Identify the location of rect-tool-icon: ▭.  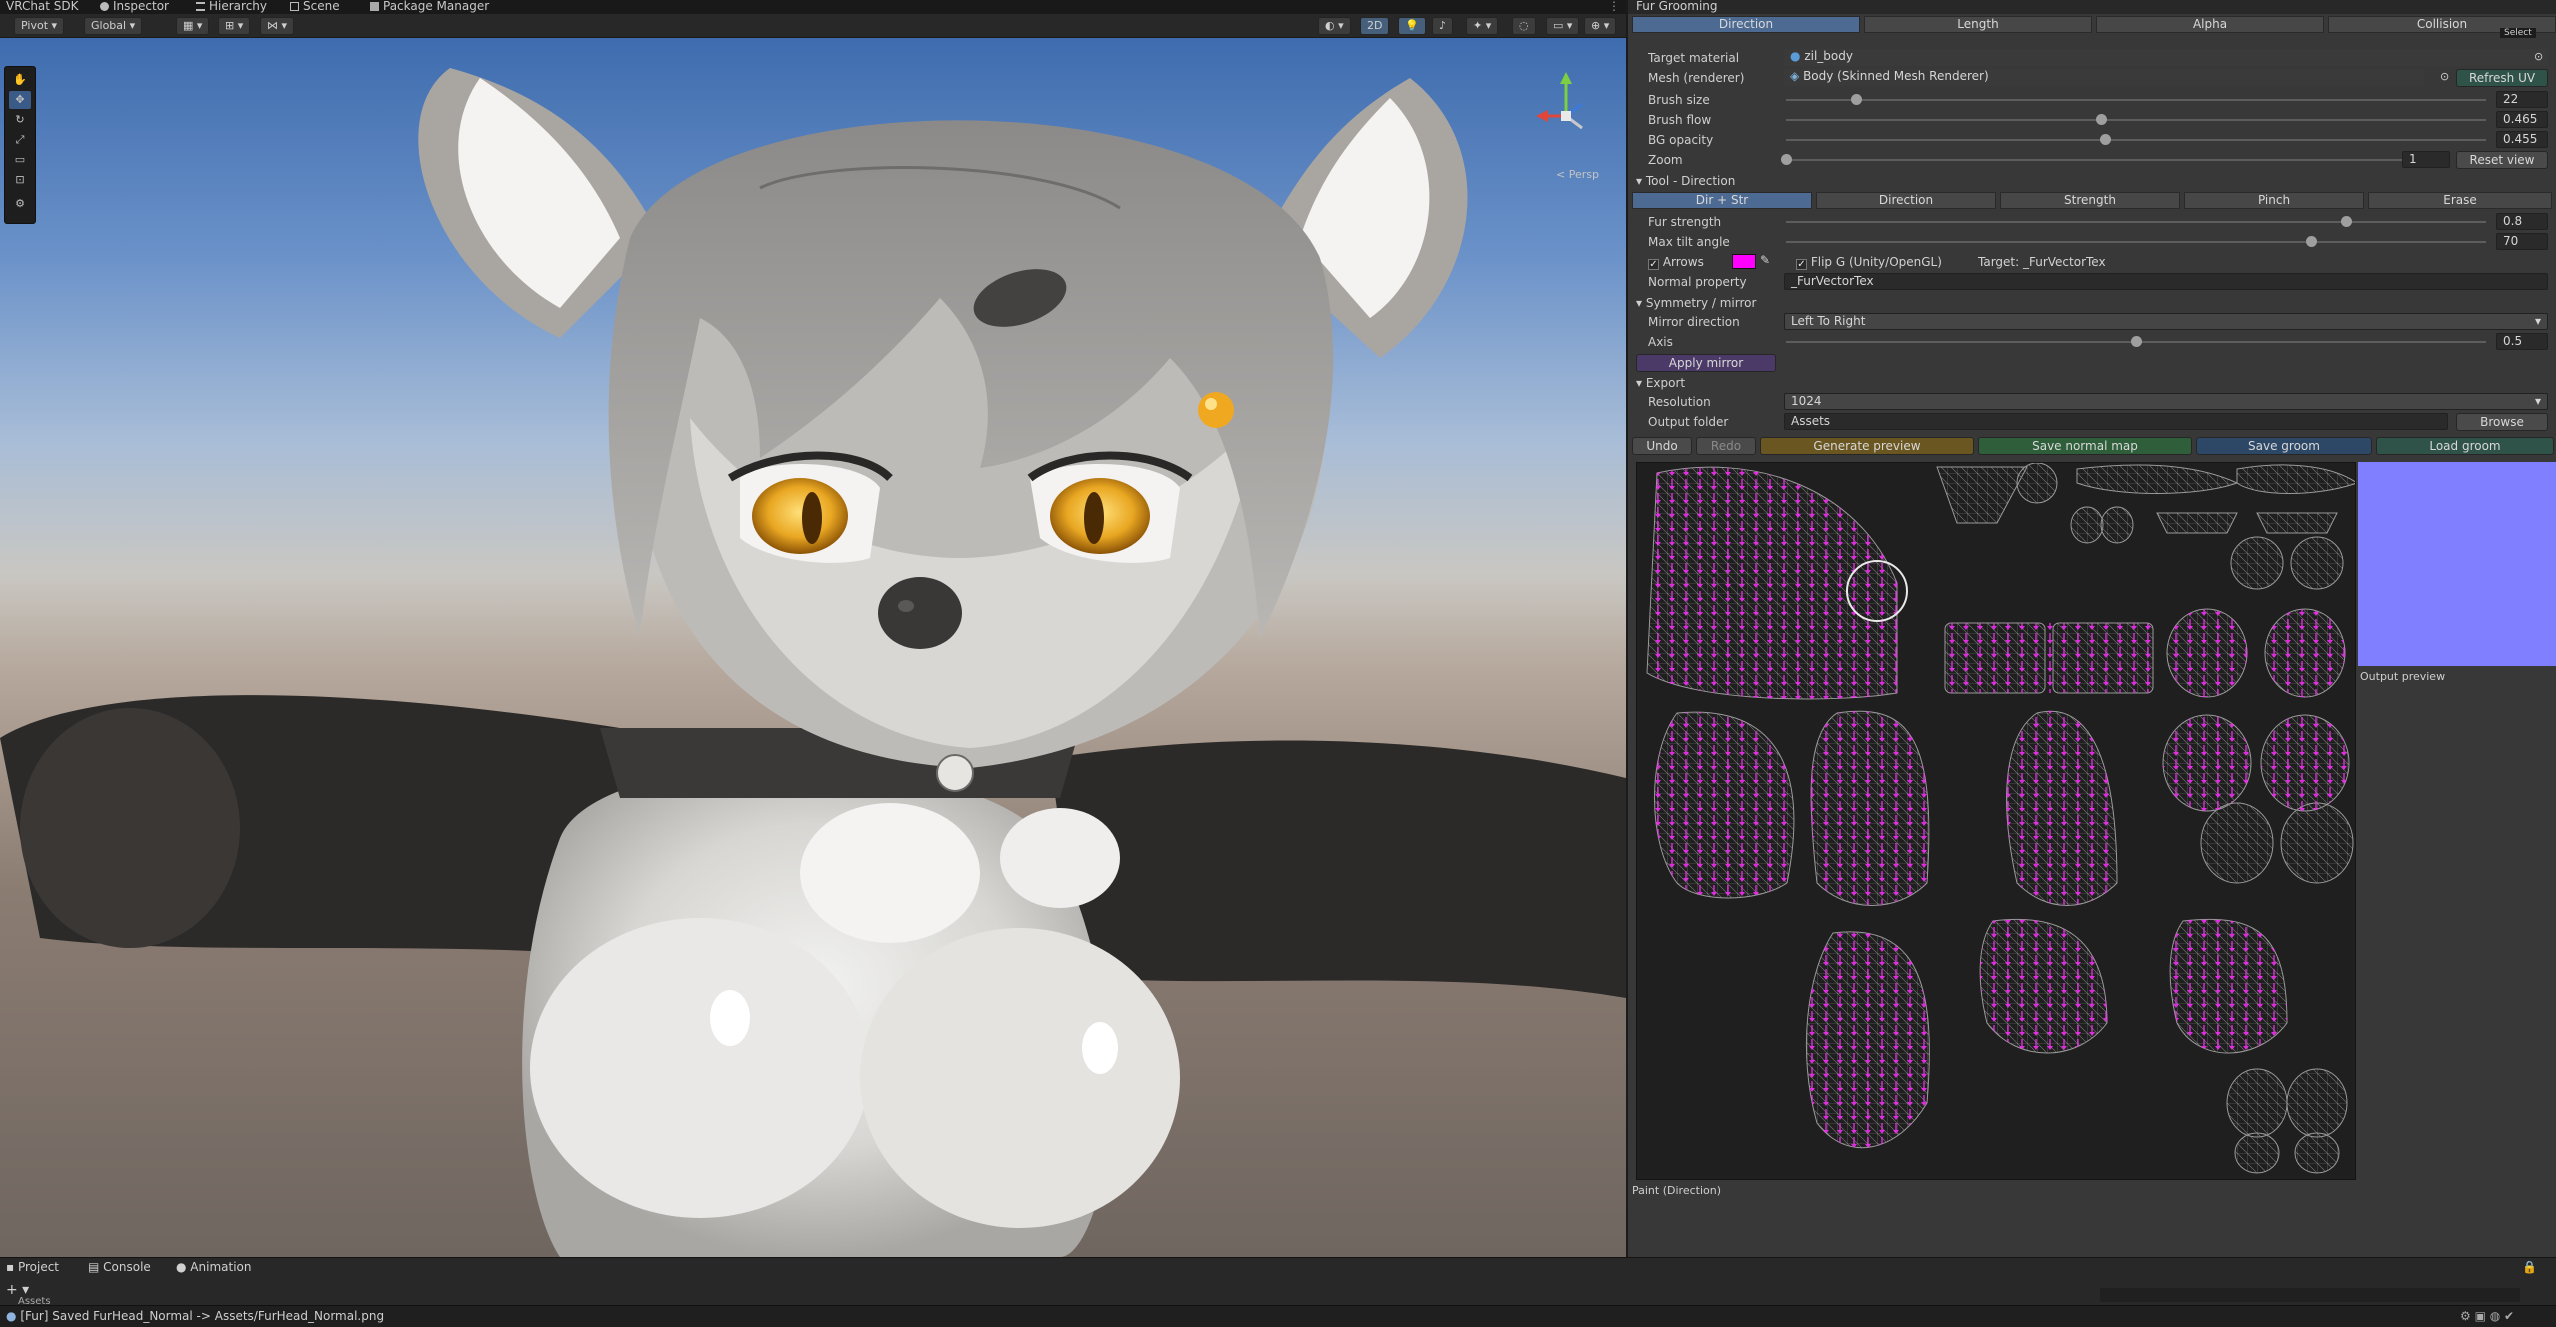
(20, 160).